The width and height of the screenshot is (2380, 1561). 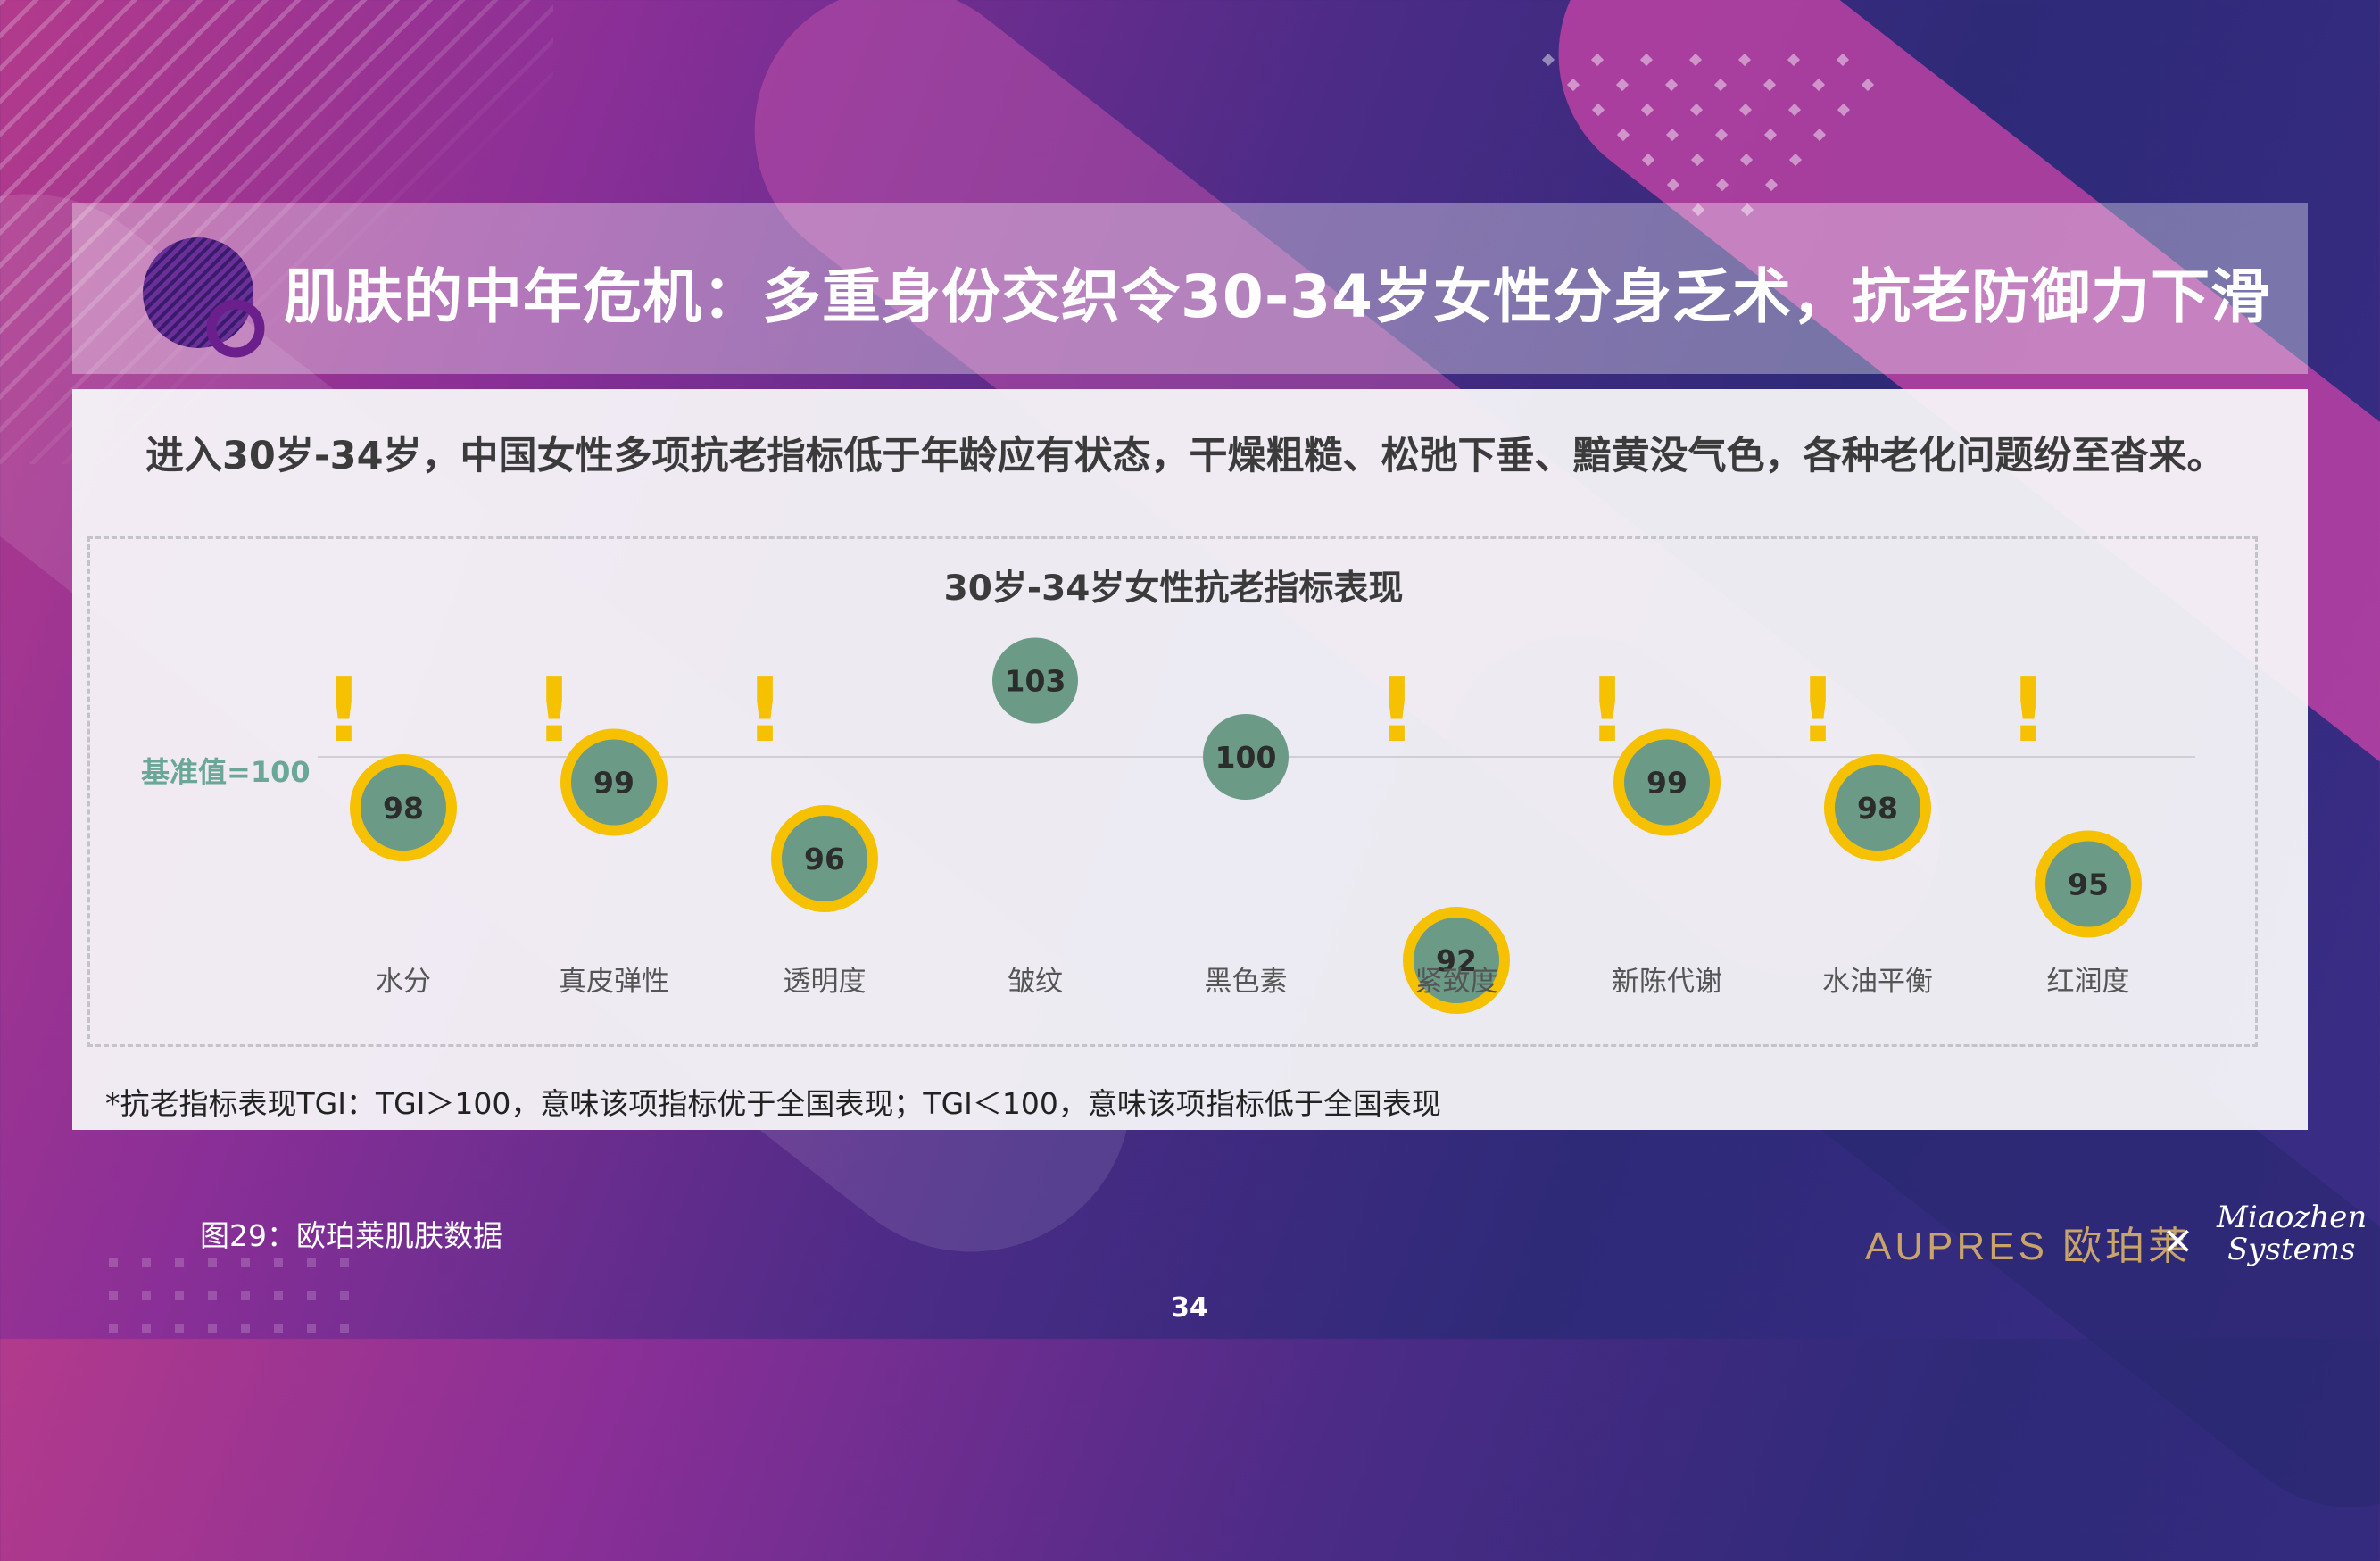 What do you see at coordinates (2089, 982) in the screenshot?
I see `category-label: 红润度` at bounding box center [2089, 982].